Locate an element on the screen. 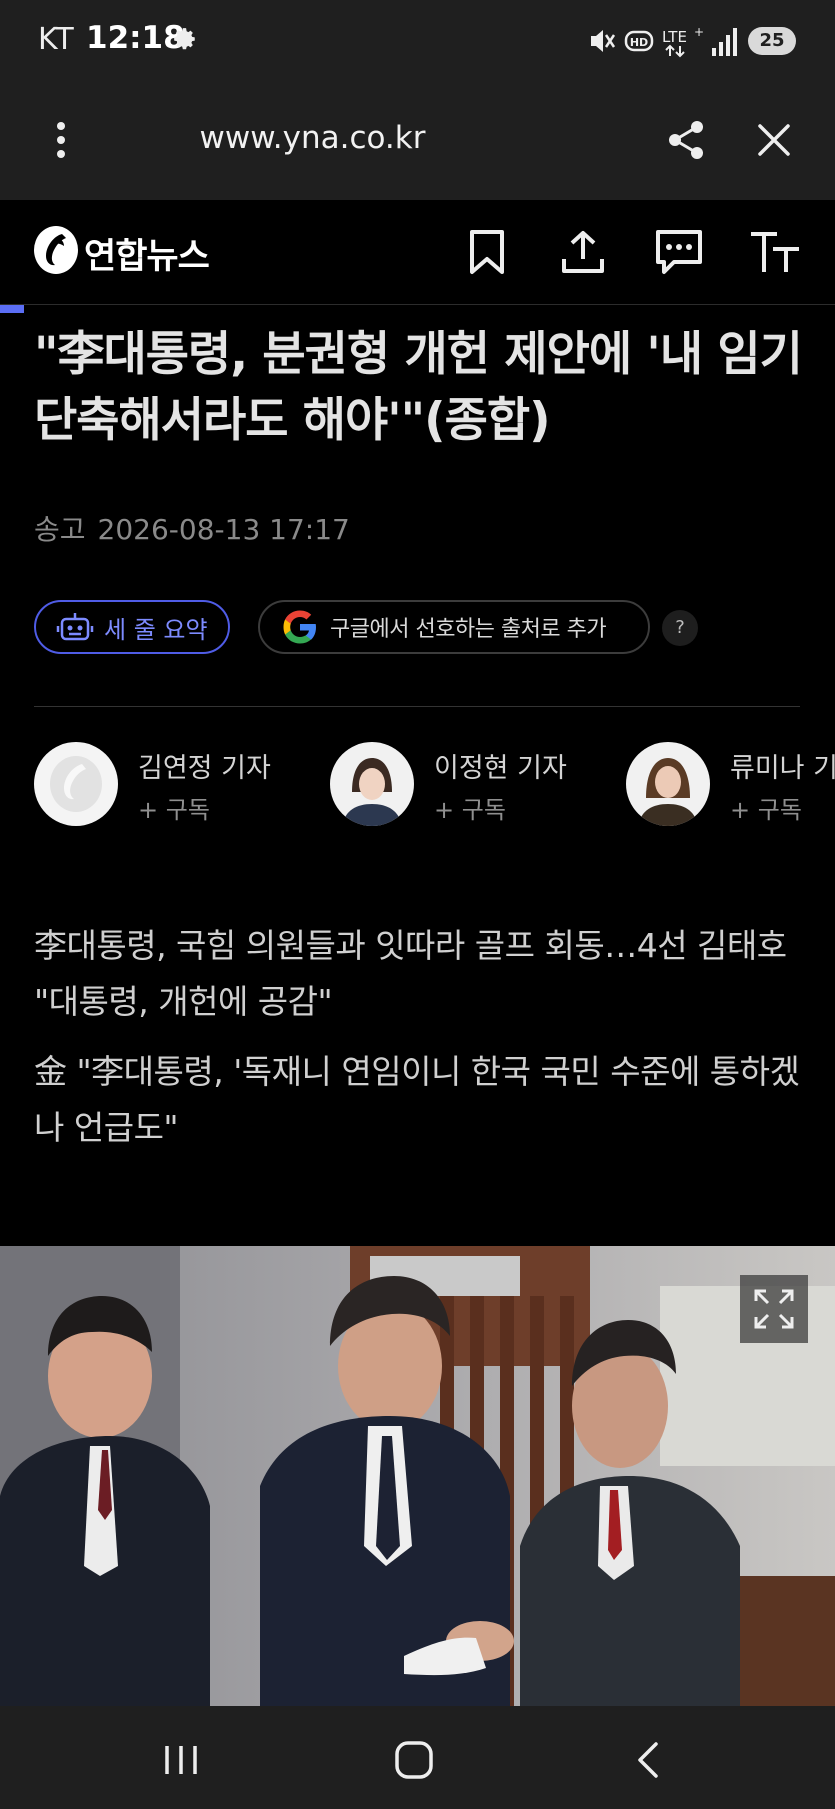 Image resolution: width=835 pixels, height=1809 pixels. carrier-label: KT is located at coordinates (56, 39).